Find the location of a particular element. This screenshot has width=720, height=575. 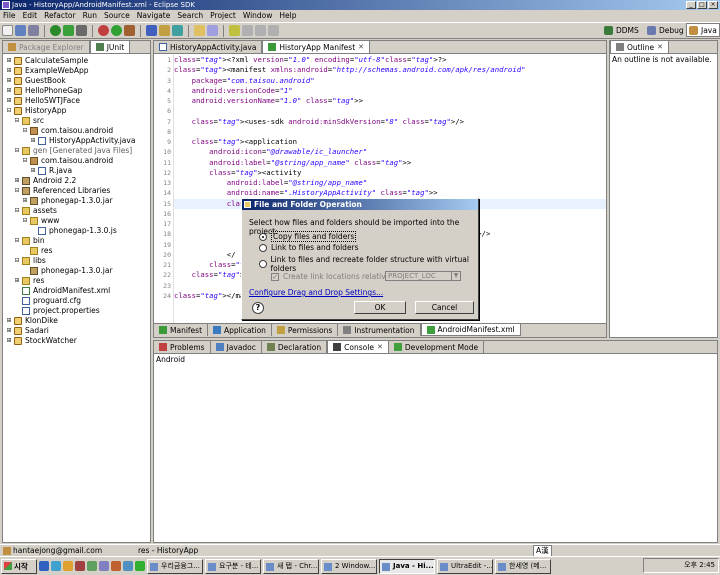

close-button: × is located at coordinates (713, 5).